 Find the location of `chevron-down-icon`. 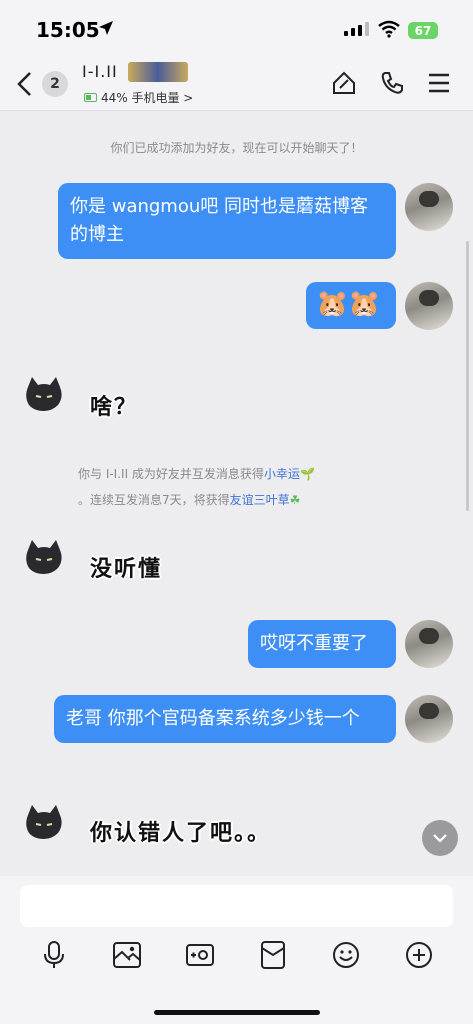

chevron-down-icon is located at coordinates (440, 838).